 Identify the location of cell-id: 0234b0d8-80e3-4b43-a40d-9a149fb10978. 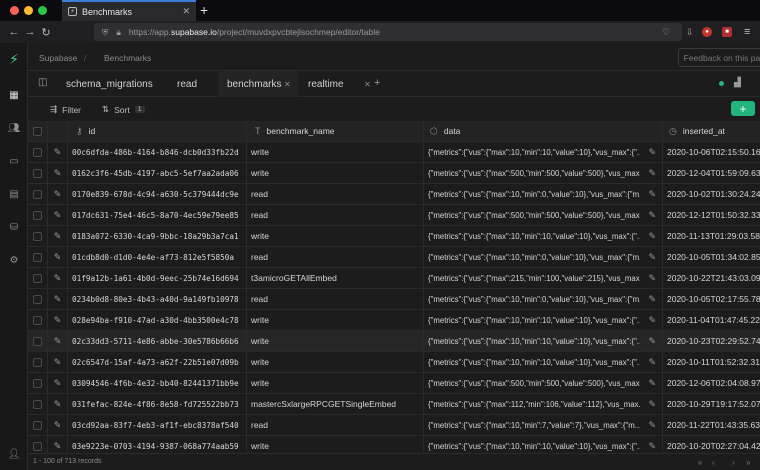
(157, 299).